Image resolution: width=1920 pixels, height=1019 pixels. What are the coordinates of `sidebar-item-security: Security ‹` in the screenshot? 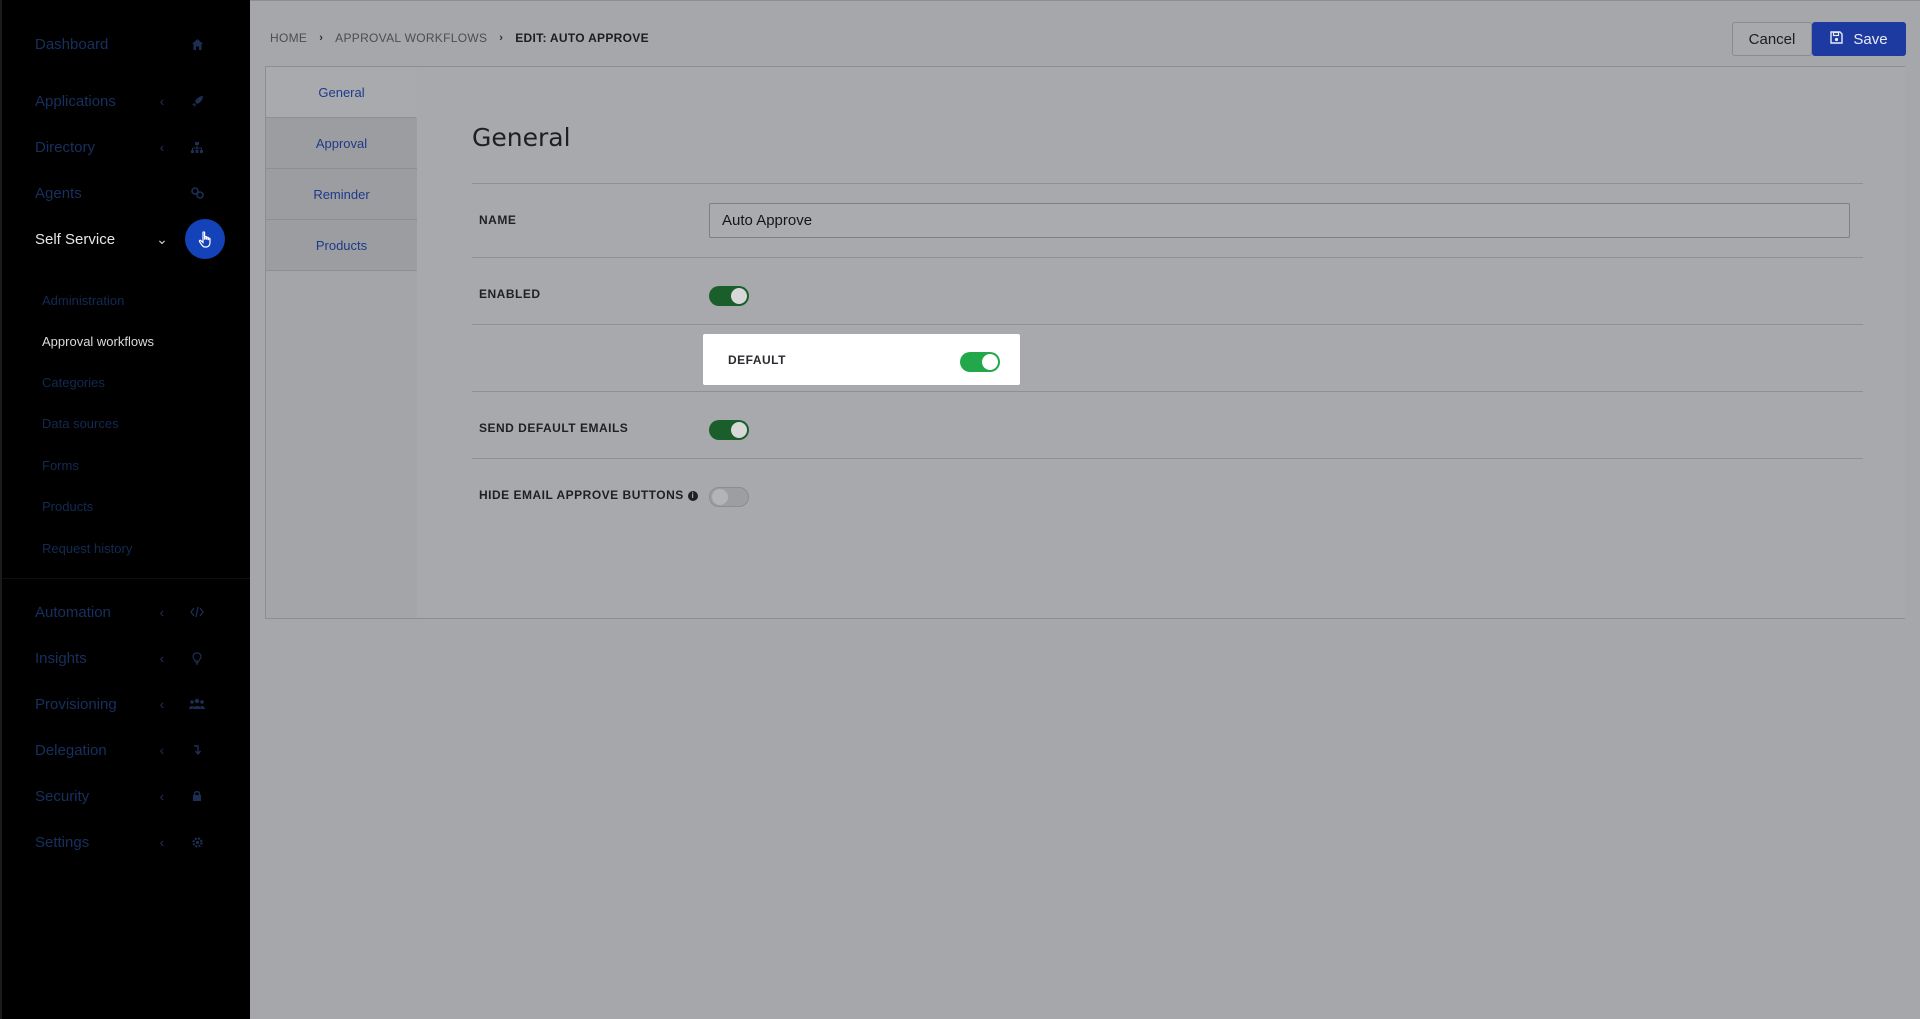 It's located at (130, 796).